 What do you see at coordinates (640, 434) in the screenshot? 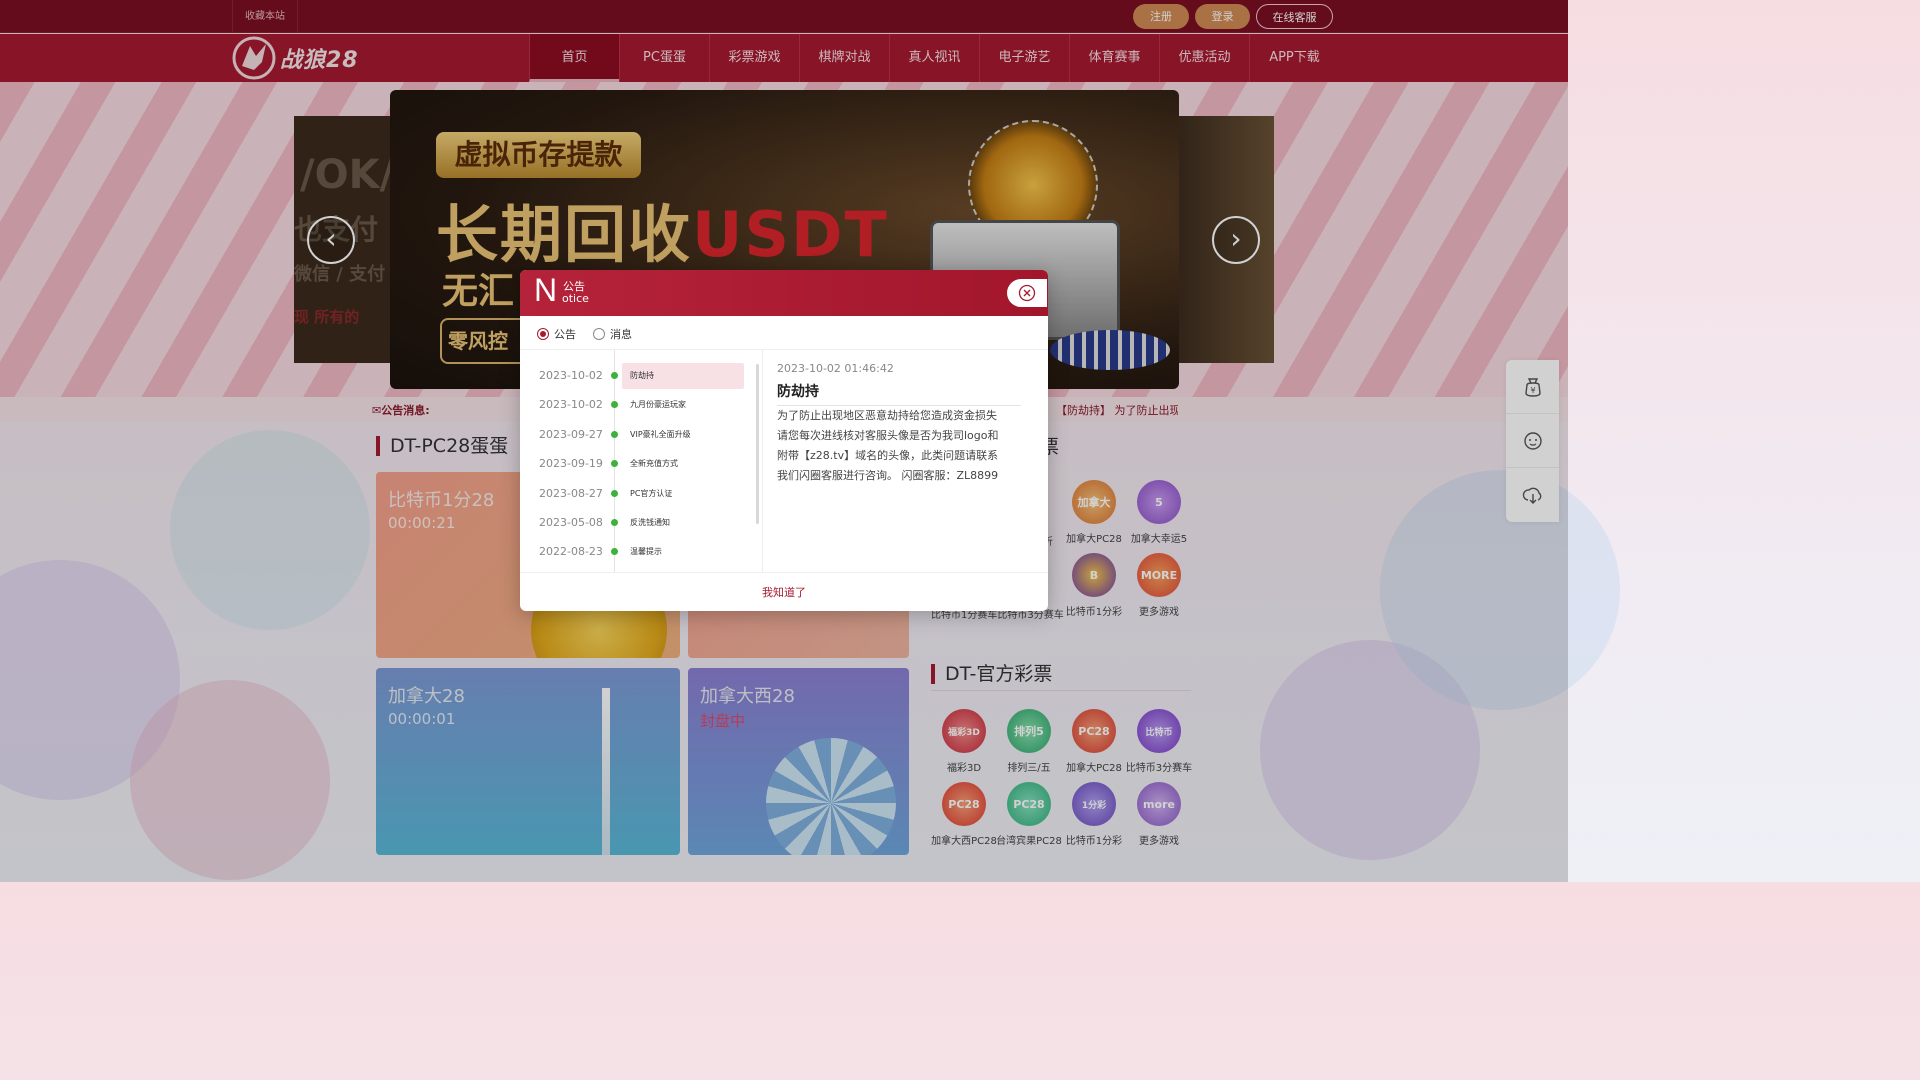
I see `list-item: 2023-09-27 VIP豪礼全面升级` at bounding box center [640, 434].